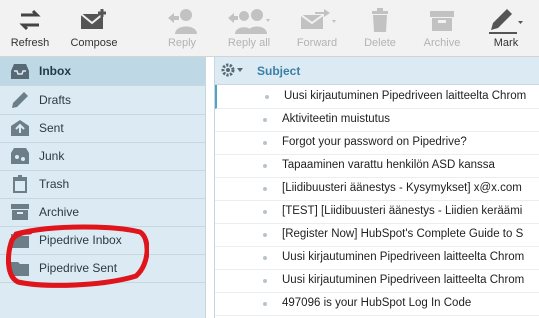  Describe the element at coordinates (506, 43) in the screenshot. I see `mark-label: Mark` at that location.